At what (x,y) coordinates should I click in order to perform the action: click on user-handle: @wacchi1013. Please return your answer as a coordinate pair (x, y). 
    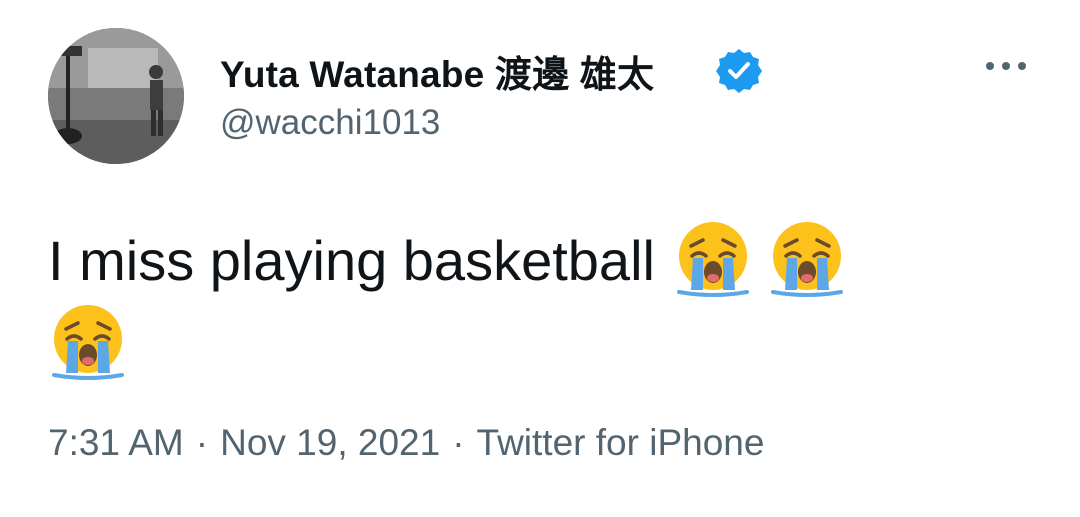
    Looking at the image, I should click on (330, 123).